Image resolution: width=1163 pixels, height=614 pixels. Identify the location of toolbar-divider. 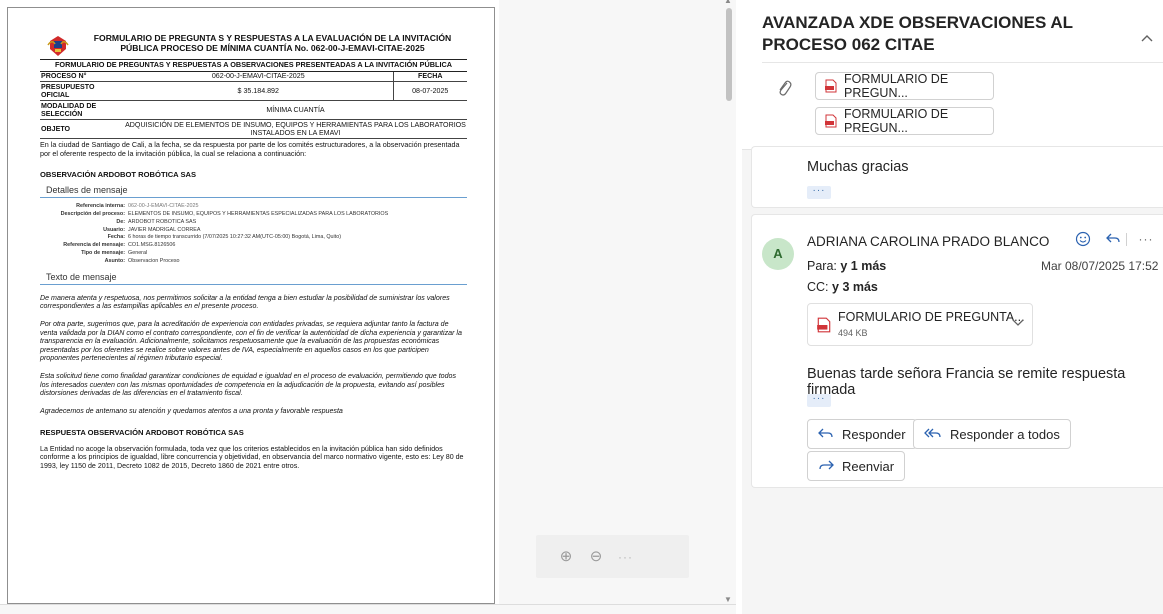
(1126, 239).